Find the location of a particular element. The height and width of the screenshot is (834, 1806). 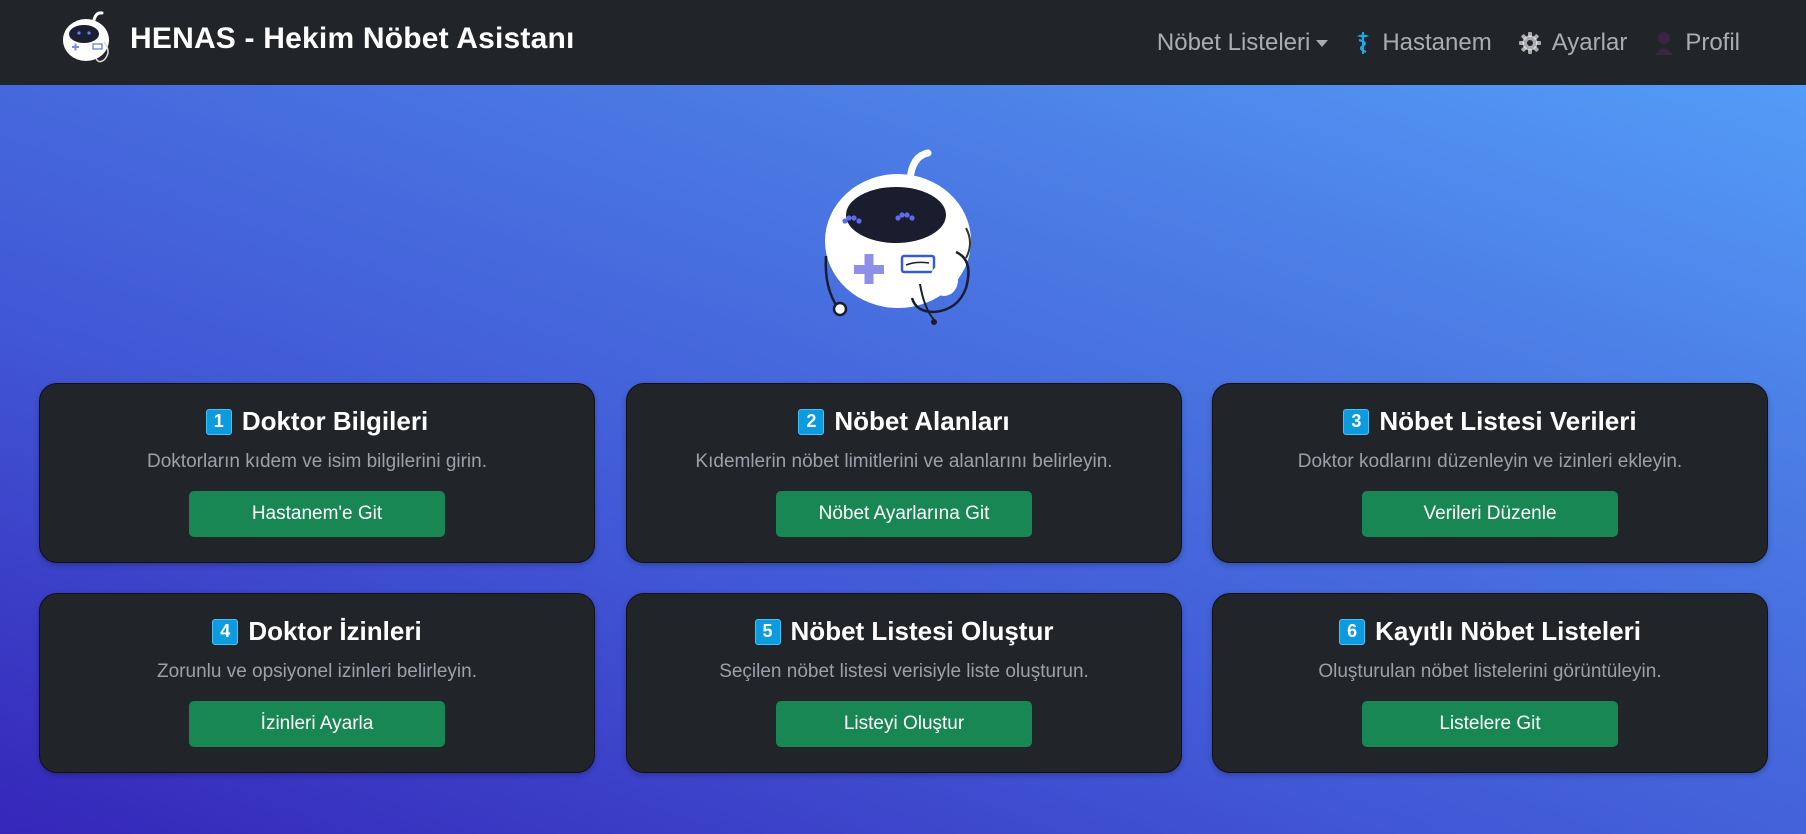

caret-down-icon is located at coordinates (1322, 43).